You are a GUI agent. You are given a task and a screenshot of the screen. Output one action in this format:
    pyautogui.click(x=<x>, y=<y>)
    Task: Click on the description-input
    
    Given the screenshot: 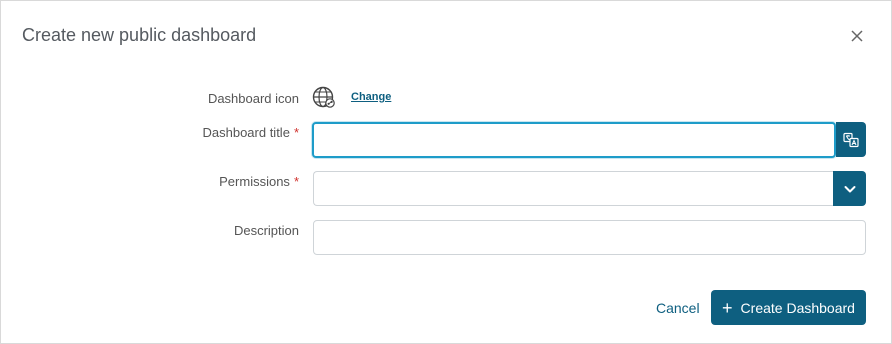 What is the action you would take?
    pyautogui.click(x=589, y=237)
    